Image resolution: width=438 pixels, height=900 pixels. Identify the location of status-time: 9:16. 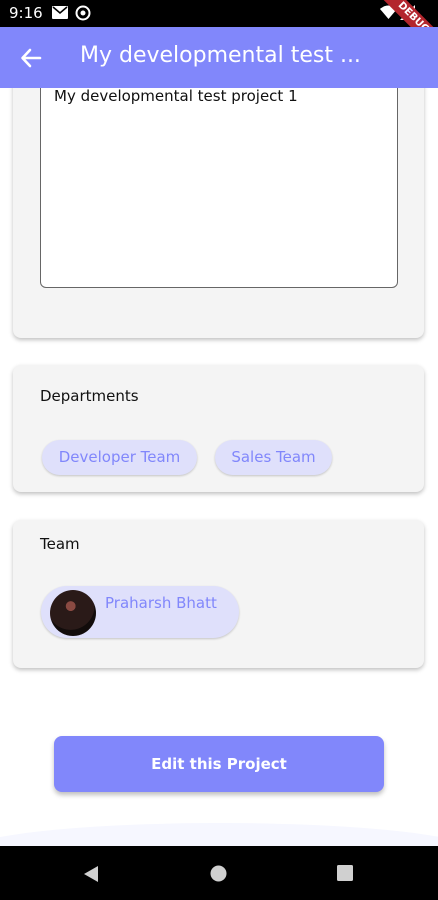
(26, 13).